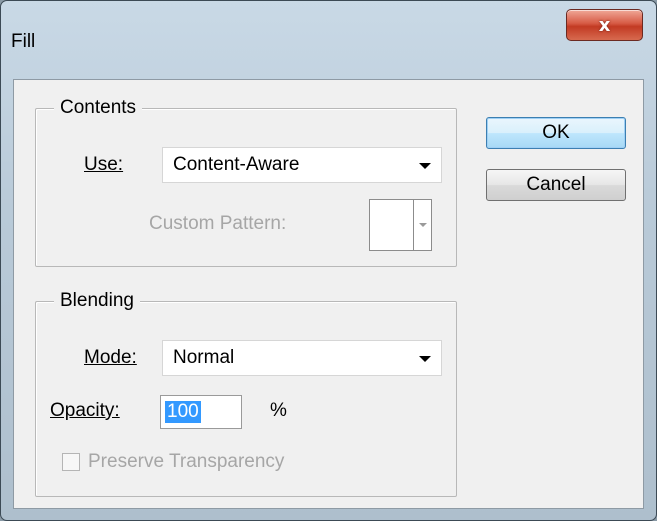 The width and height of the screenshot is (657, 521). I want to click on mode-value: Normal, so click(204, 357).